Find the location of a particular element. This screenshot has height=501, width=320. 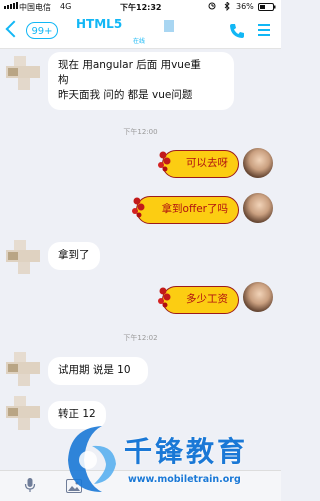

microphone-icon is located at coordinates (30, 487).